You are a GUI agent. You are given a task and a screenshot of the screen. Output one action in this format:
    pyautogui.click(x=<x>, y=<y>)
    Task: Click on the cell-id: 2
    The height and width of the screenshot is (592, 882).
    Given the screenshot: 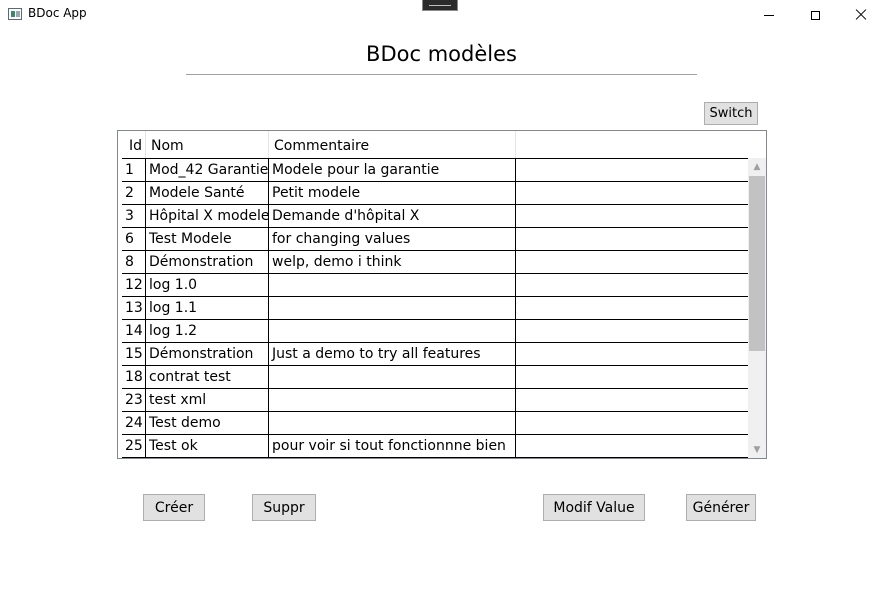 What is the action you would take?
    pyautogui.click(x=134, y=193)
    